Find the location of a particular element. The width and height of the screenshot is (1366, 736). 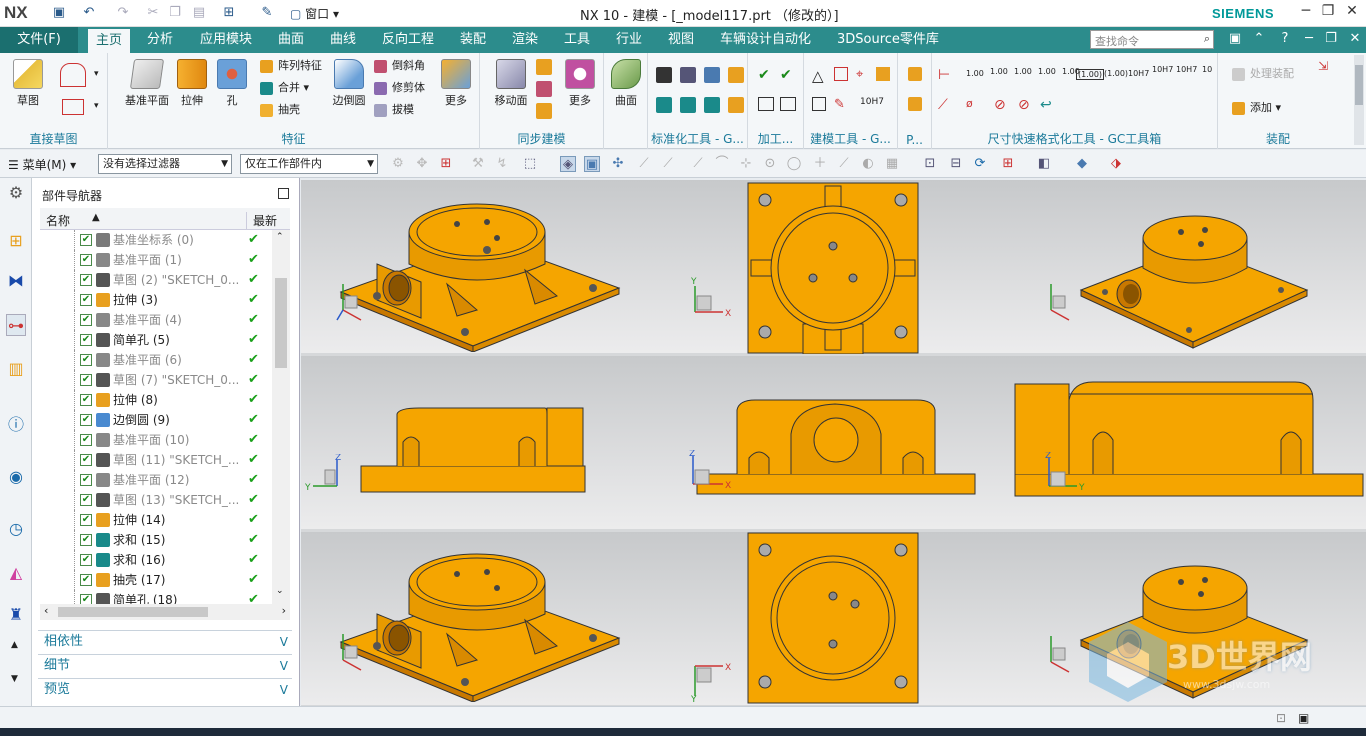

tree-row: ✔ 拉伸 (8) ✔ is located at coordinates (156, 400).